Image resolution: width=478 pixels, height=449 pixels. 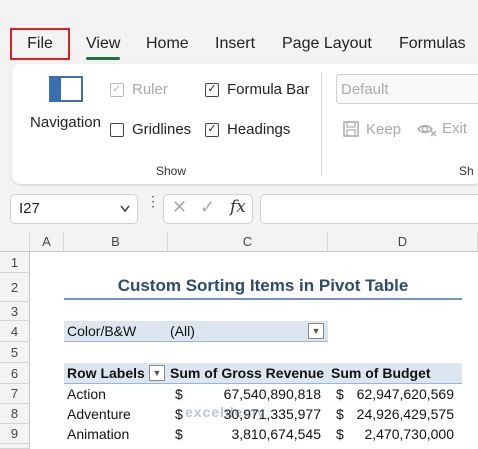 I want to click on gross-value: 3,810,674,545, so click(x=276, y=434).